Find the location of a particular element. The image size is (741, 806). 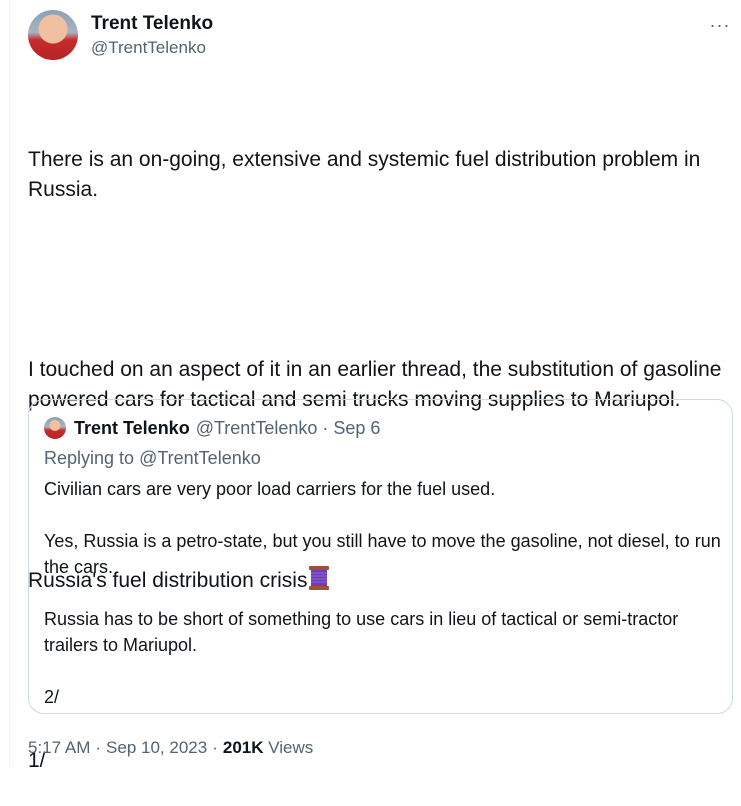

views-count: 201K is located at coordinates (243, 747).